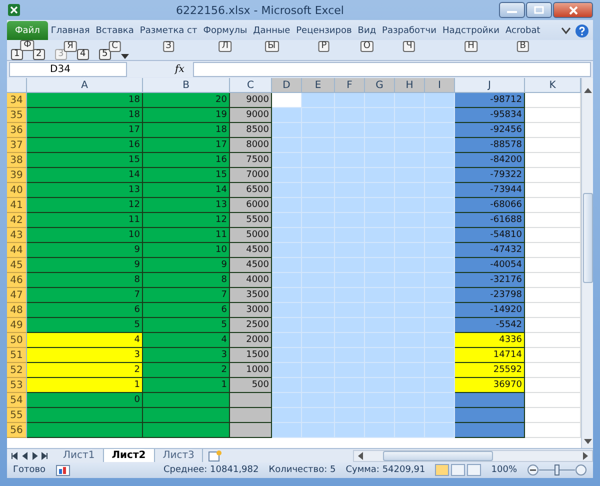 This screenshot has width=600, height=486. I want to click on column-header: J, so click(490, 85).